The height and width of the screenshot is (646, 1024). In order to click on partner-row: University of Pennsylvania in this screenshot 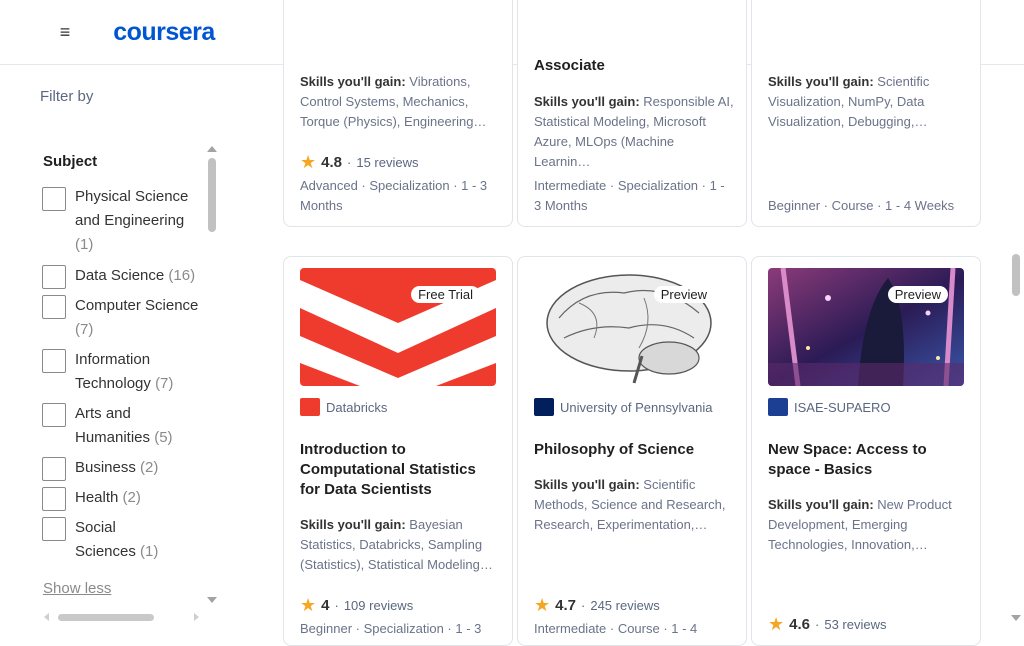, I will do `click(623, 407)`.